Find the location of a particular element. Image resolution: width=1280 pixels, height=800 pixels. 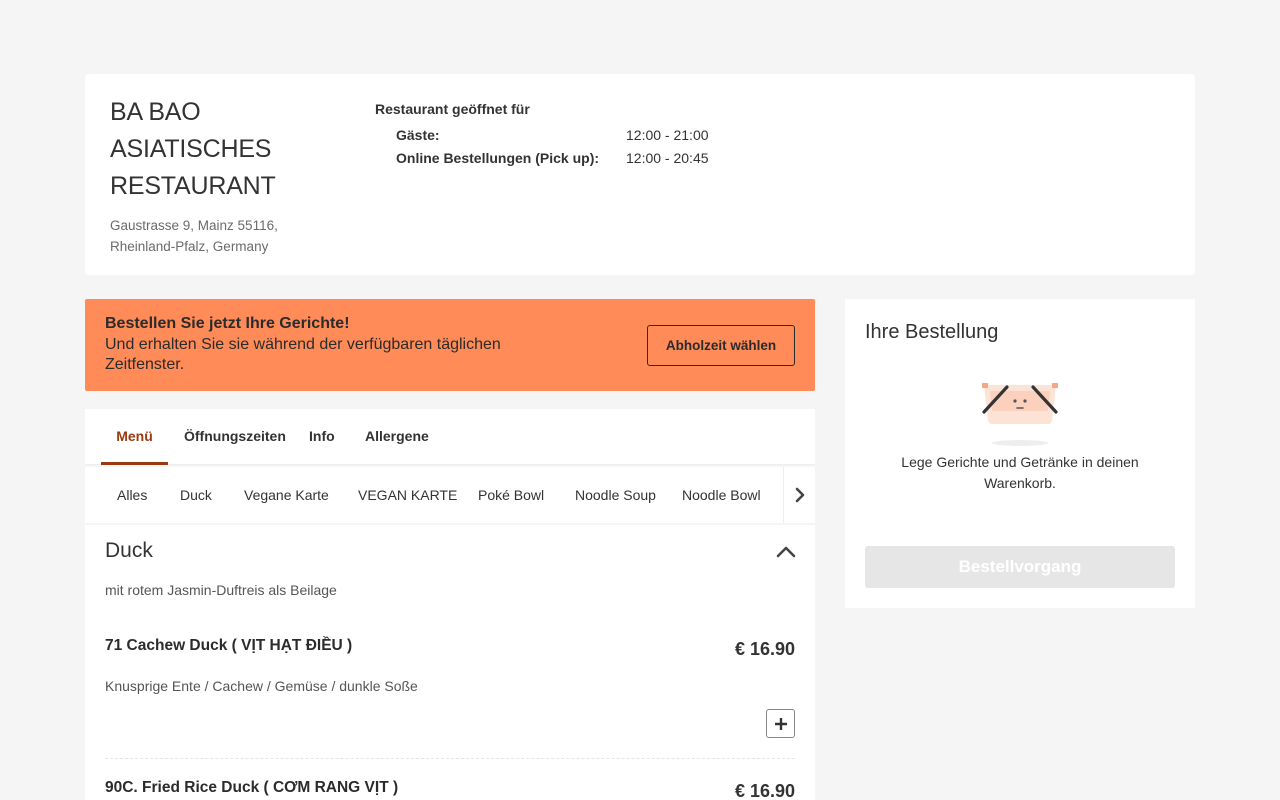

item-divider is located at coordinates (450, 758).